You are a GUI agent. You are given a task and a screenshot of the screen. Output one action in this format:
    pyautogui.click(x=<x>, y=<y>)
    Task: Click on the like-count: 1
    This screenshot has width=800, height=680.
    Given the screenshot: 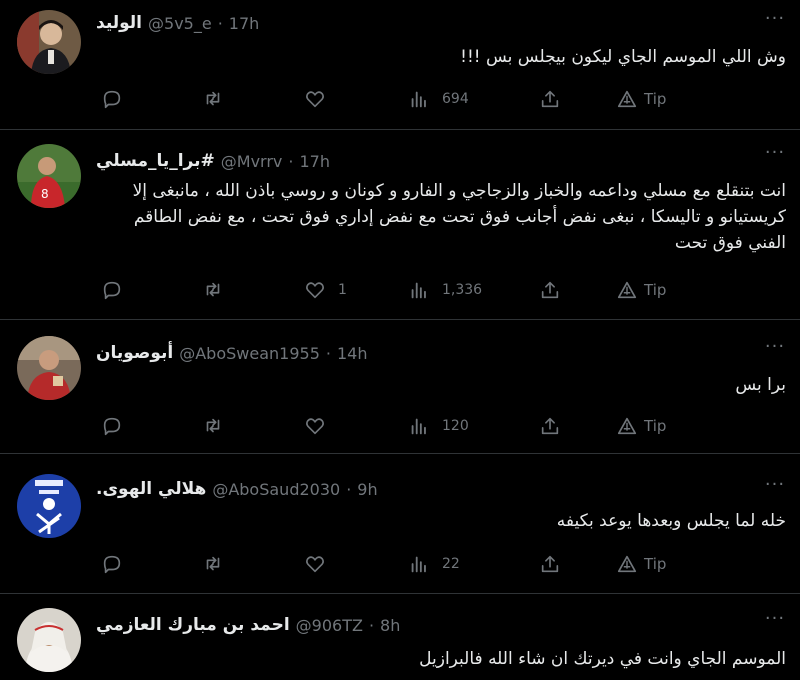 What is the action you would take?
    pyautogui.click(x=342, y=290)
    